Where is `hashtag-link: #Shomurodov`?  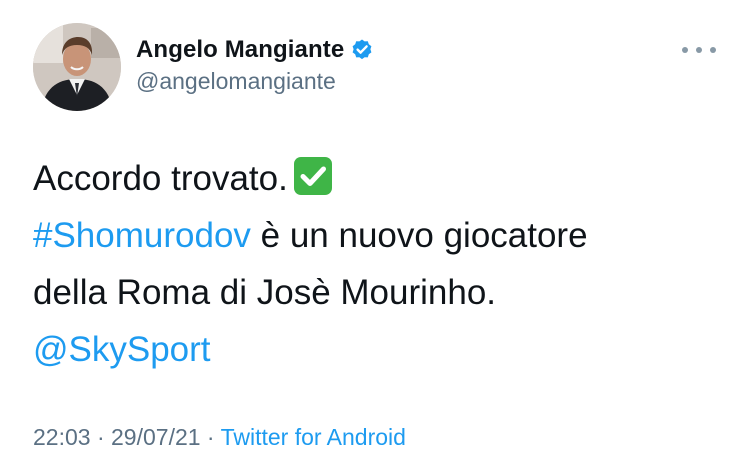
hashtag-link: #Shomurodov is located at coordinates (142, 235).